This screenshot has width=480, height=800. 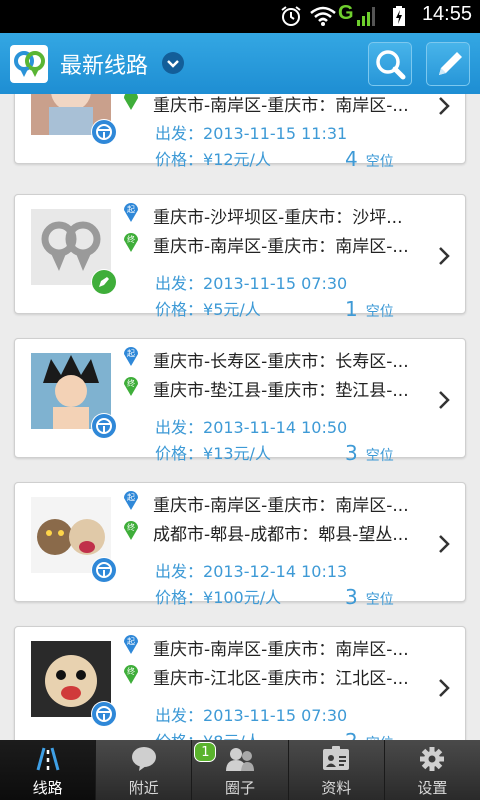 I want to click on passenger-badge, so click(x=104, y=282).